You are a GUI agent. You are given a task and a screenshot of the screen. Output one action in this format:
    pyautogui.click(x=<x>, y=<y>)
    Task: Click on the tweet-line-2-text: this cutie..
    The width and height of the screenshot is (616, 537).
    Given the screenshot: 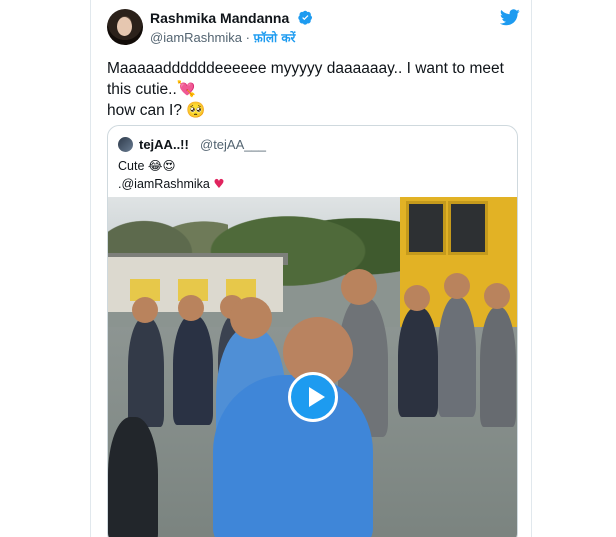 What is the action you would take?
    pyautogui.click(x=142, y=89)
    